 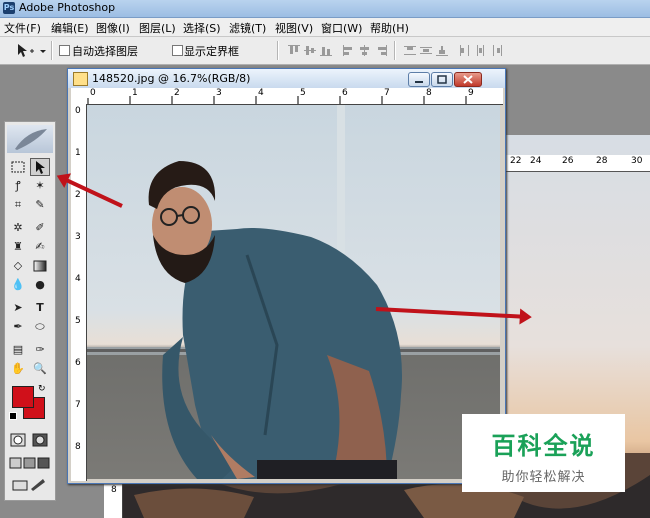 What do you see at coordinates (40, 327) in the screenshot?
I see `shape-tool-icon: ⬭` at bounding box center [40, 327].